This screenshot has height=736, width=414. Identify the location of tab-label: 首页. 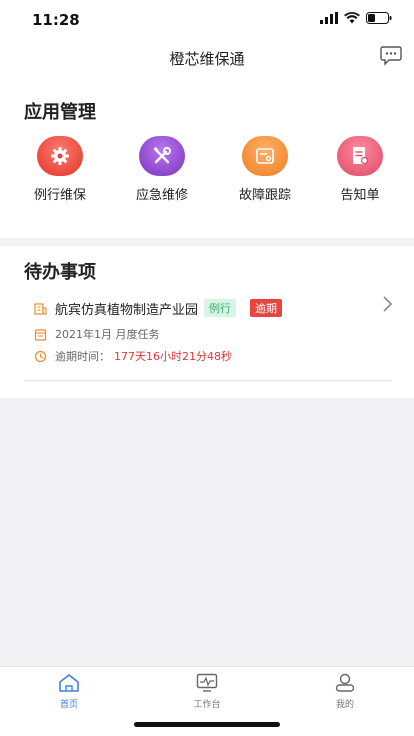
(68, 705).